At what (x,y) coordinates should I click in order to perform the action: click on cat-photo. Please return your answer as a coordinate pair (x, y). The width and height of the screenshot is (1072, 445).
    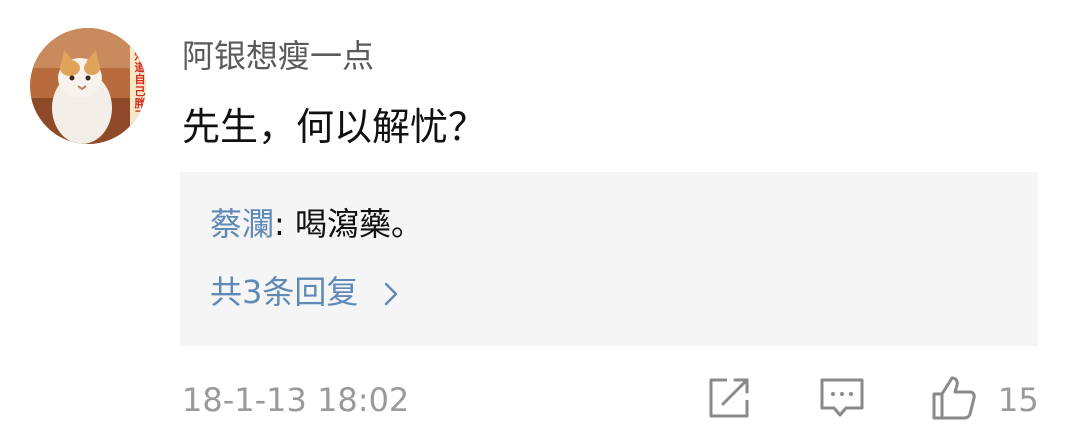
    Looking at the image, I should click on (88, 86).